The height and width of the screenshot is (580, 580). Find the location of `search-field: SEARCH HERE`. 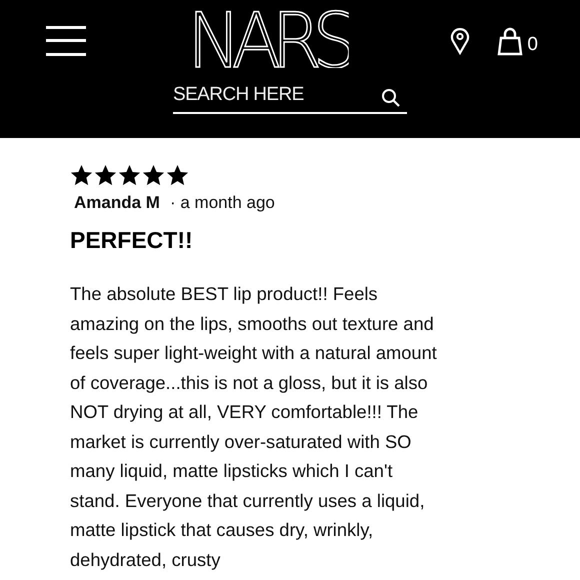

search-field: SEARCH HERE is located at coordinates (290, 99).